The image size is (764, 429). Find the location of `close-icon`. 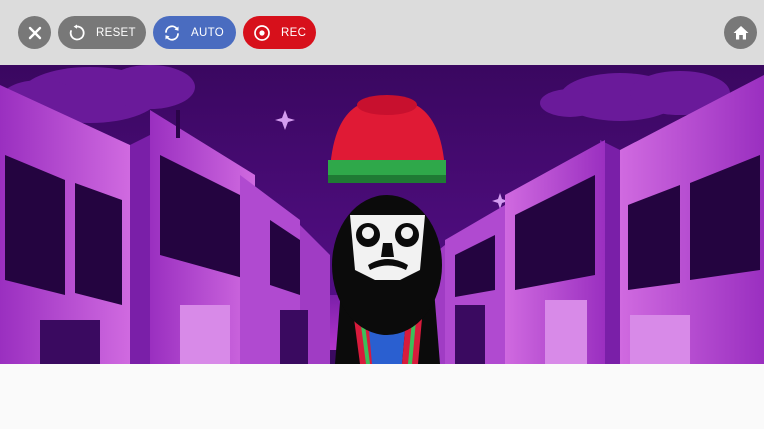

close-icon is located at coordinates (34, 32).